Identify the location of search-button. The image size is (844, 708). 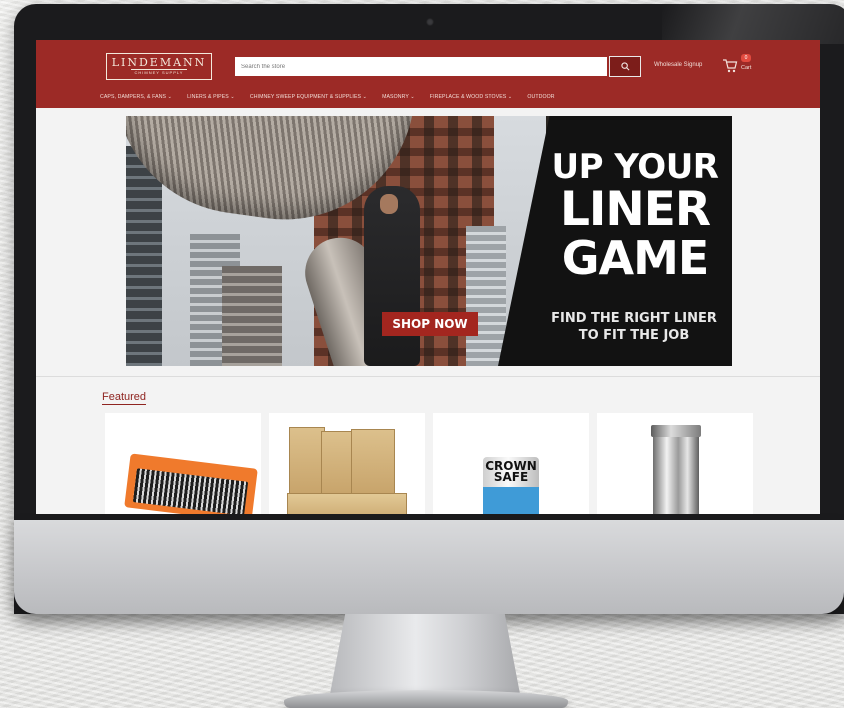
(625, 66).